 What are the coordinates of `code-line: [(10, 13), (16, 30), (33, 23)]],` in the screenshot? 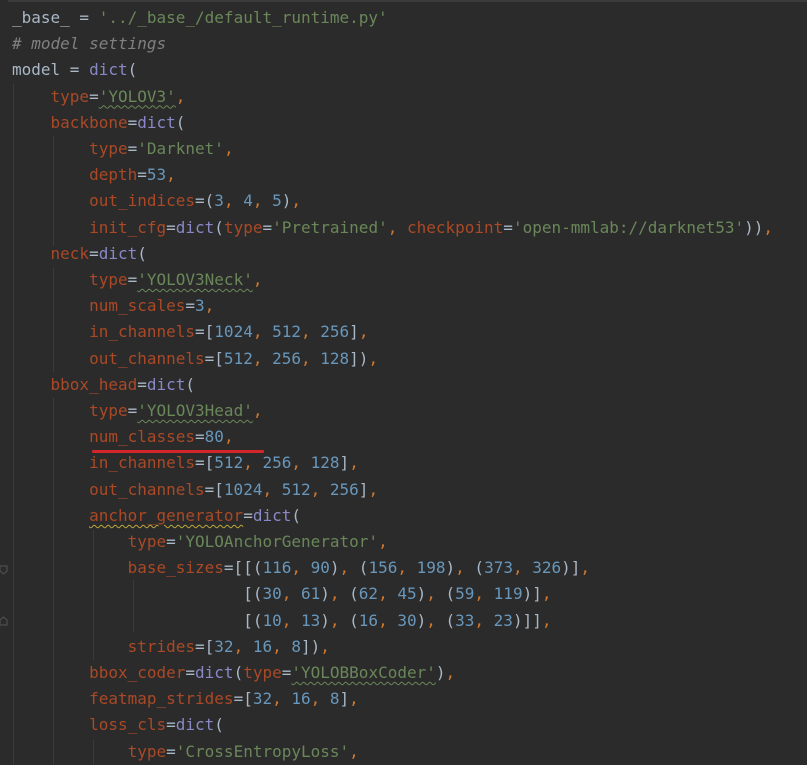 It's located at (281, 621).